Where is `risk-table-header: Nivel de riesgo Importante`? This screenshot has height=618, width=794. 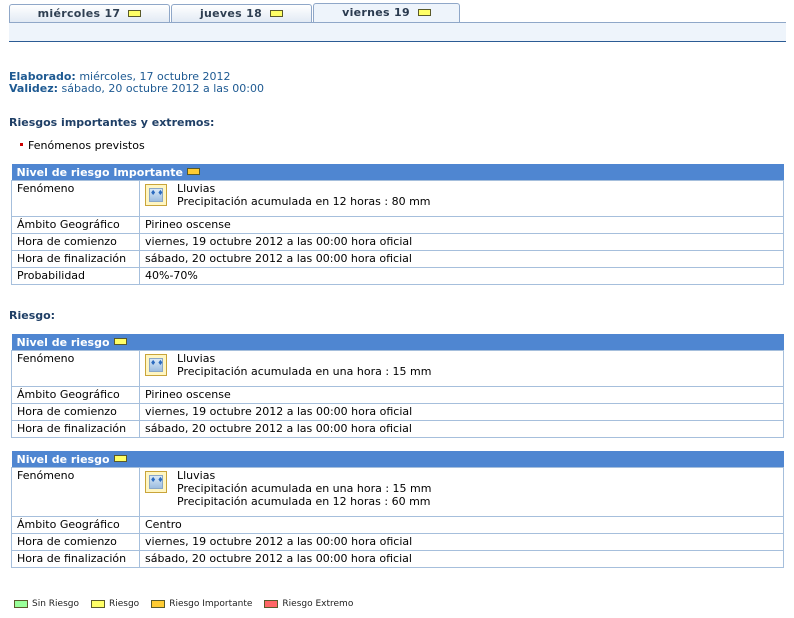 risk-table-header: Nivel de riesgo Importante is located at coordinates (397, 172).